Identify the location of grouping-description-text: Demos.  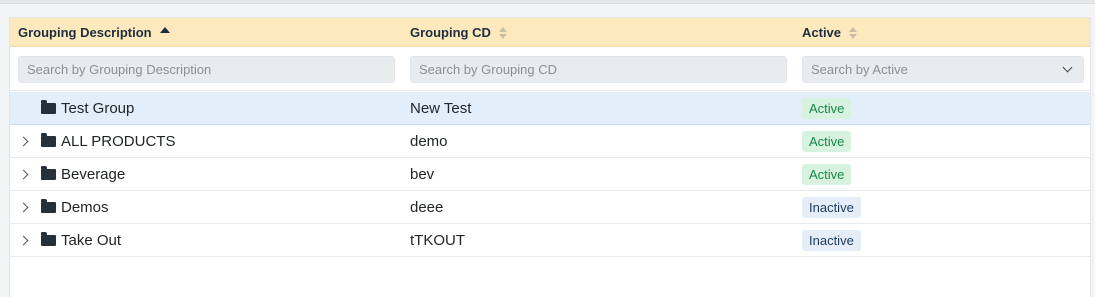
(85, 207).